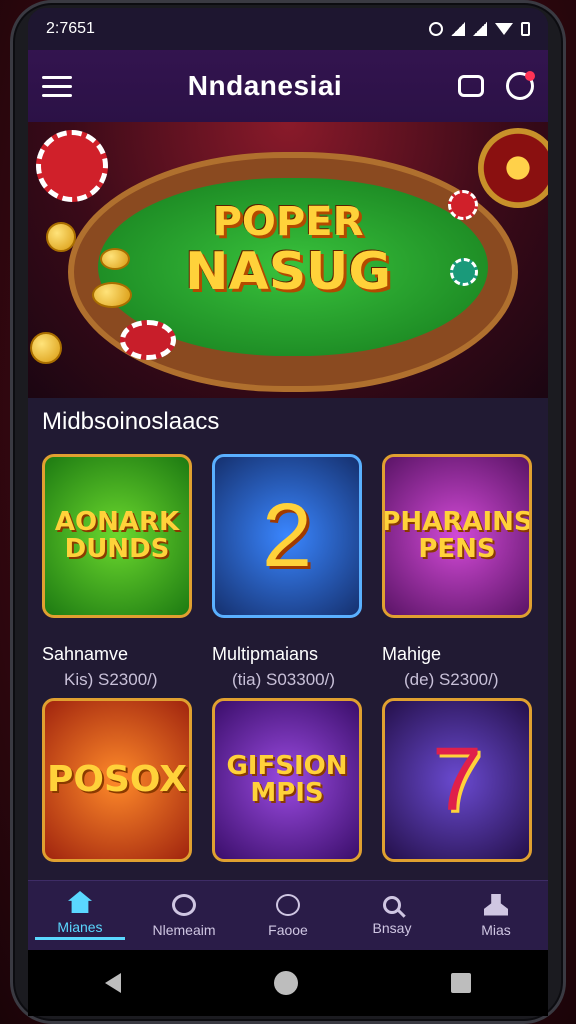 This screenshot has width=576, height=1024. I want to click on nav-item-games: Nlemeaim, so click(184, 915).